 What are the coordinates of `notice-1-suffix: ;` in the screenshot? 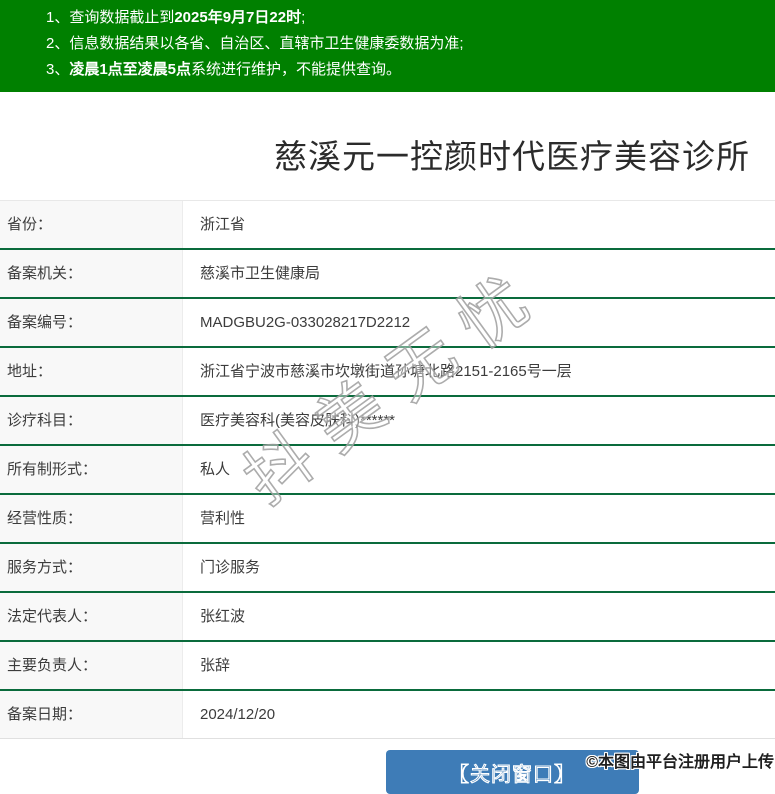 It's located at (303, 17).